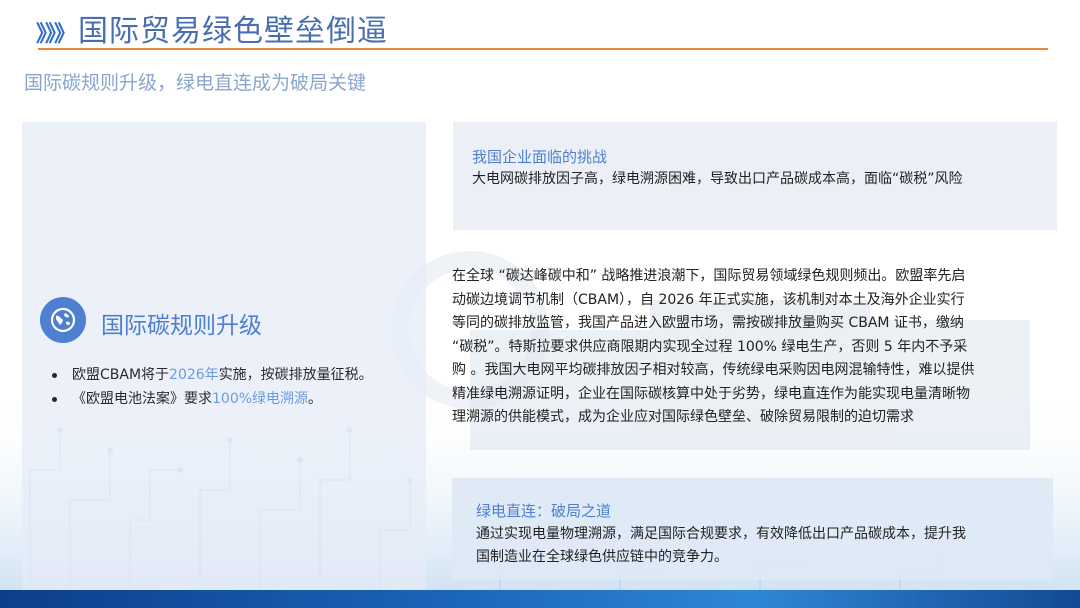 The height and width of the screenshot is (608, 1080). Describe the element at coordinates (602, 557) in the screenshot. I see `solution-line: 国制造业在全球绿色供应链中的竞争力。` at that location.